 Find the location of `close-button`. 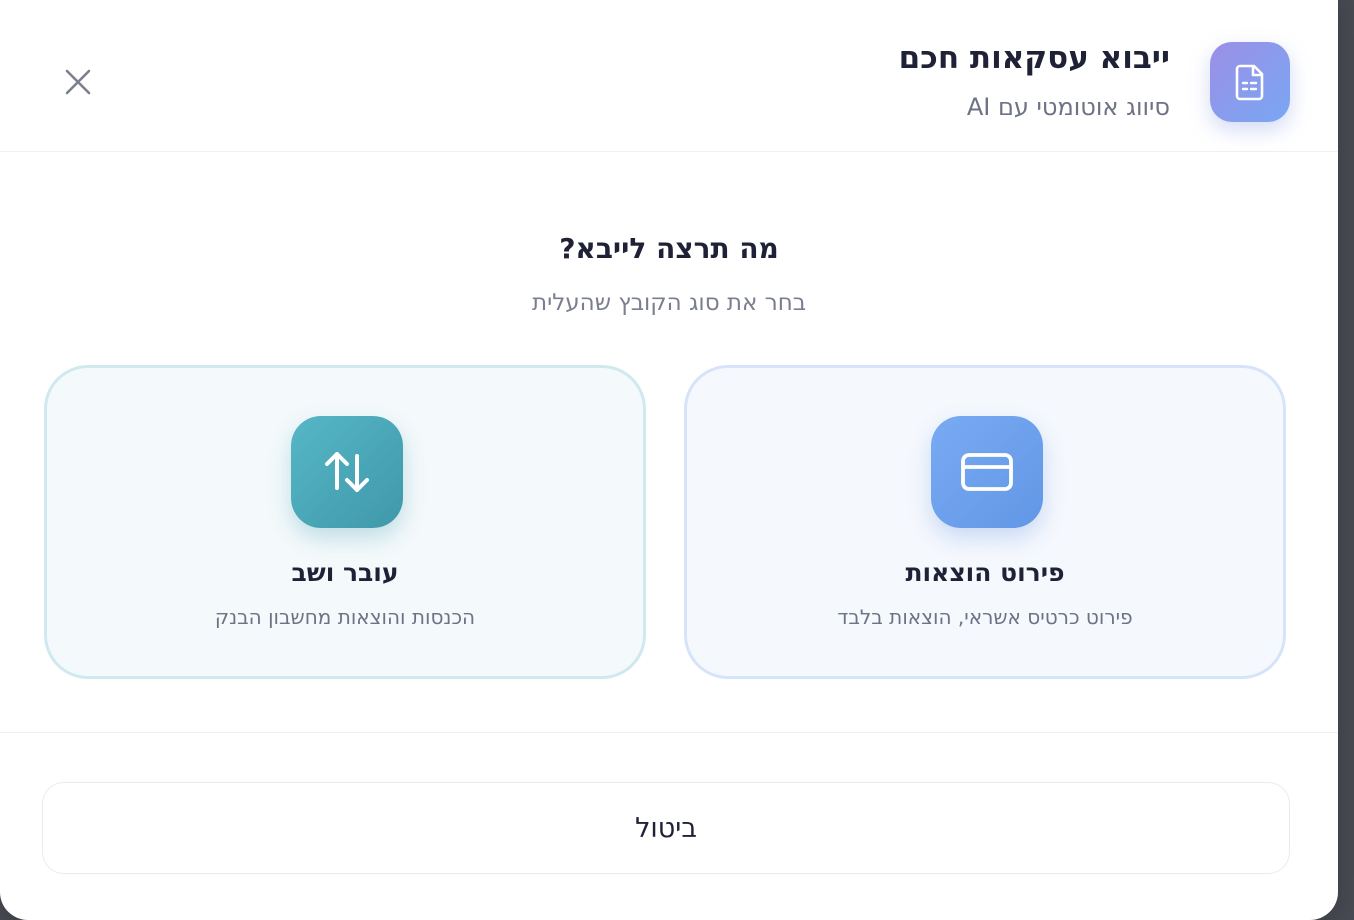

close-button is located at coordinates (78, 82).